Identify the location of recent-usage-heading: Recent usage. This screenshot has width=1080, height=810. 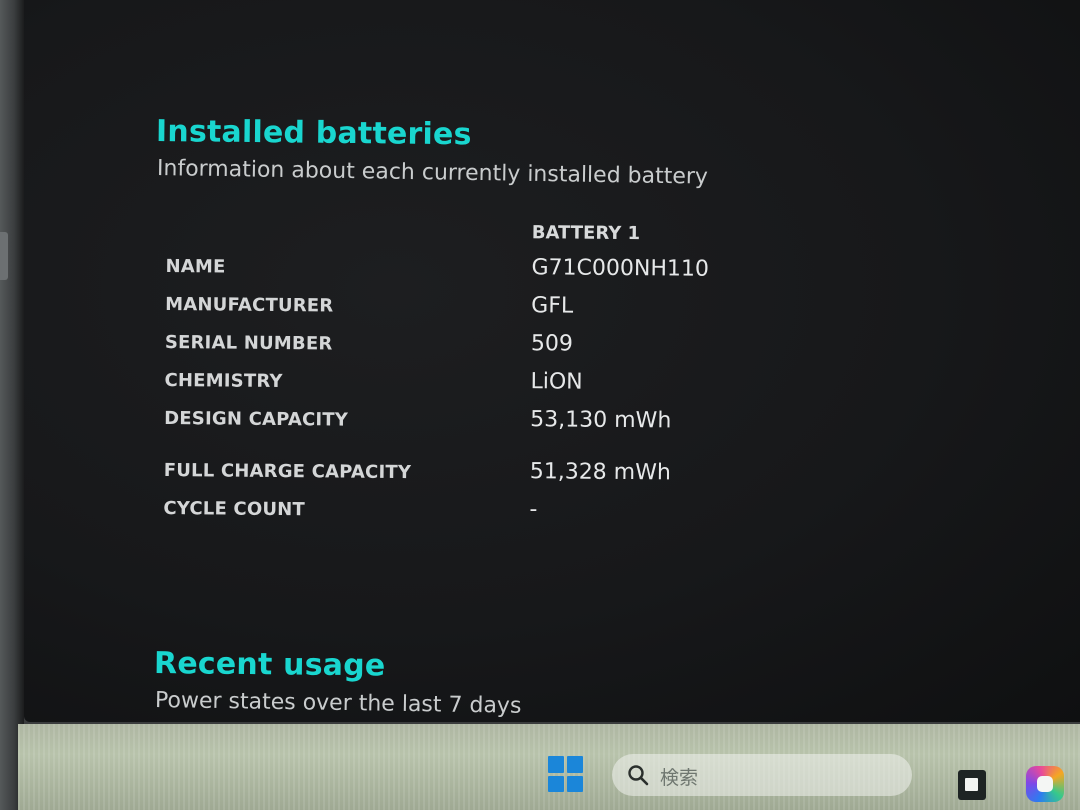
(269, 665).